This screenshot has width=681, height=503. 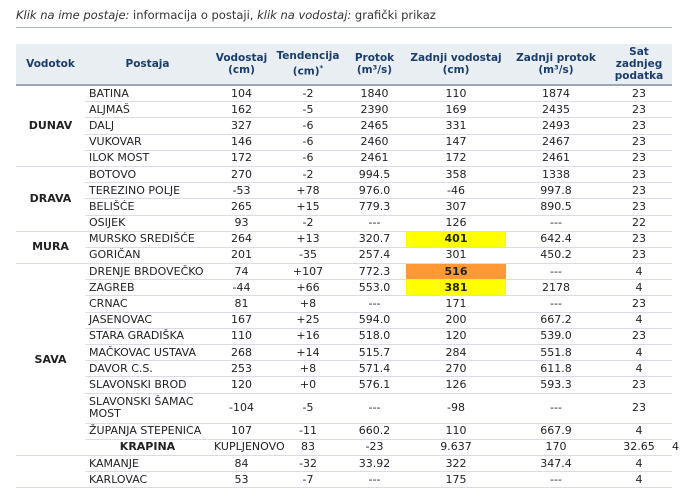 I want to click on water-level-link: 327, so click(x=241, y=126).